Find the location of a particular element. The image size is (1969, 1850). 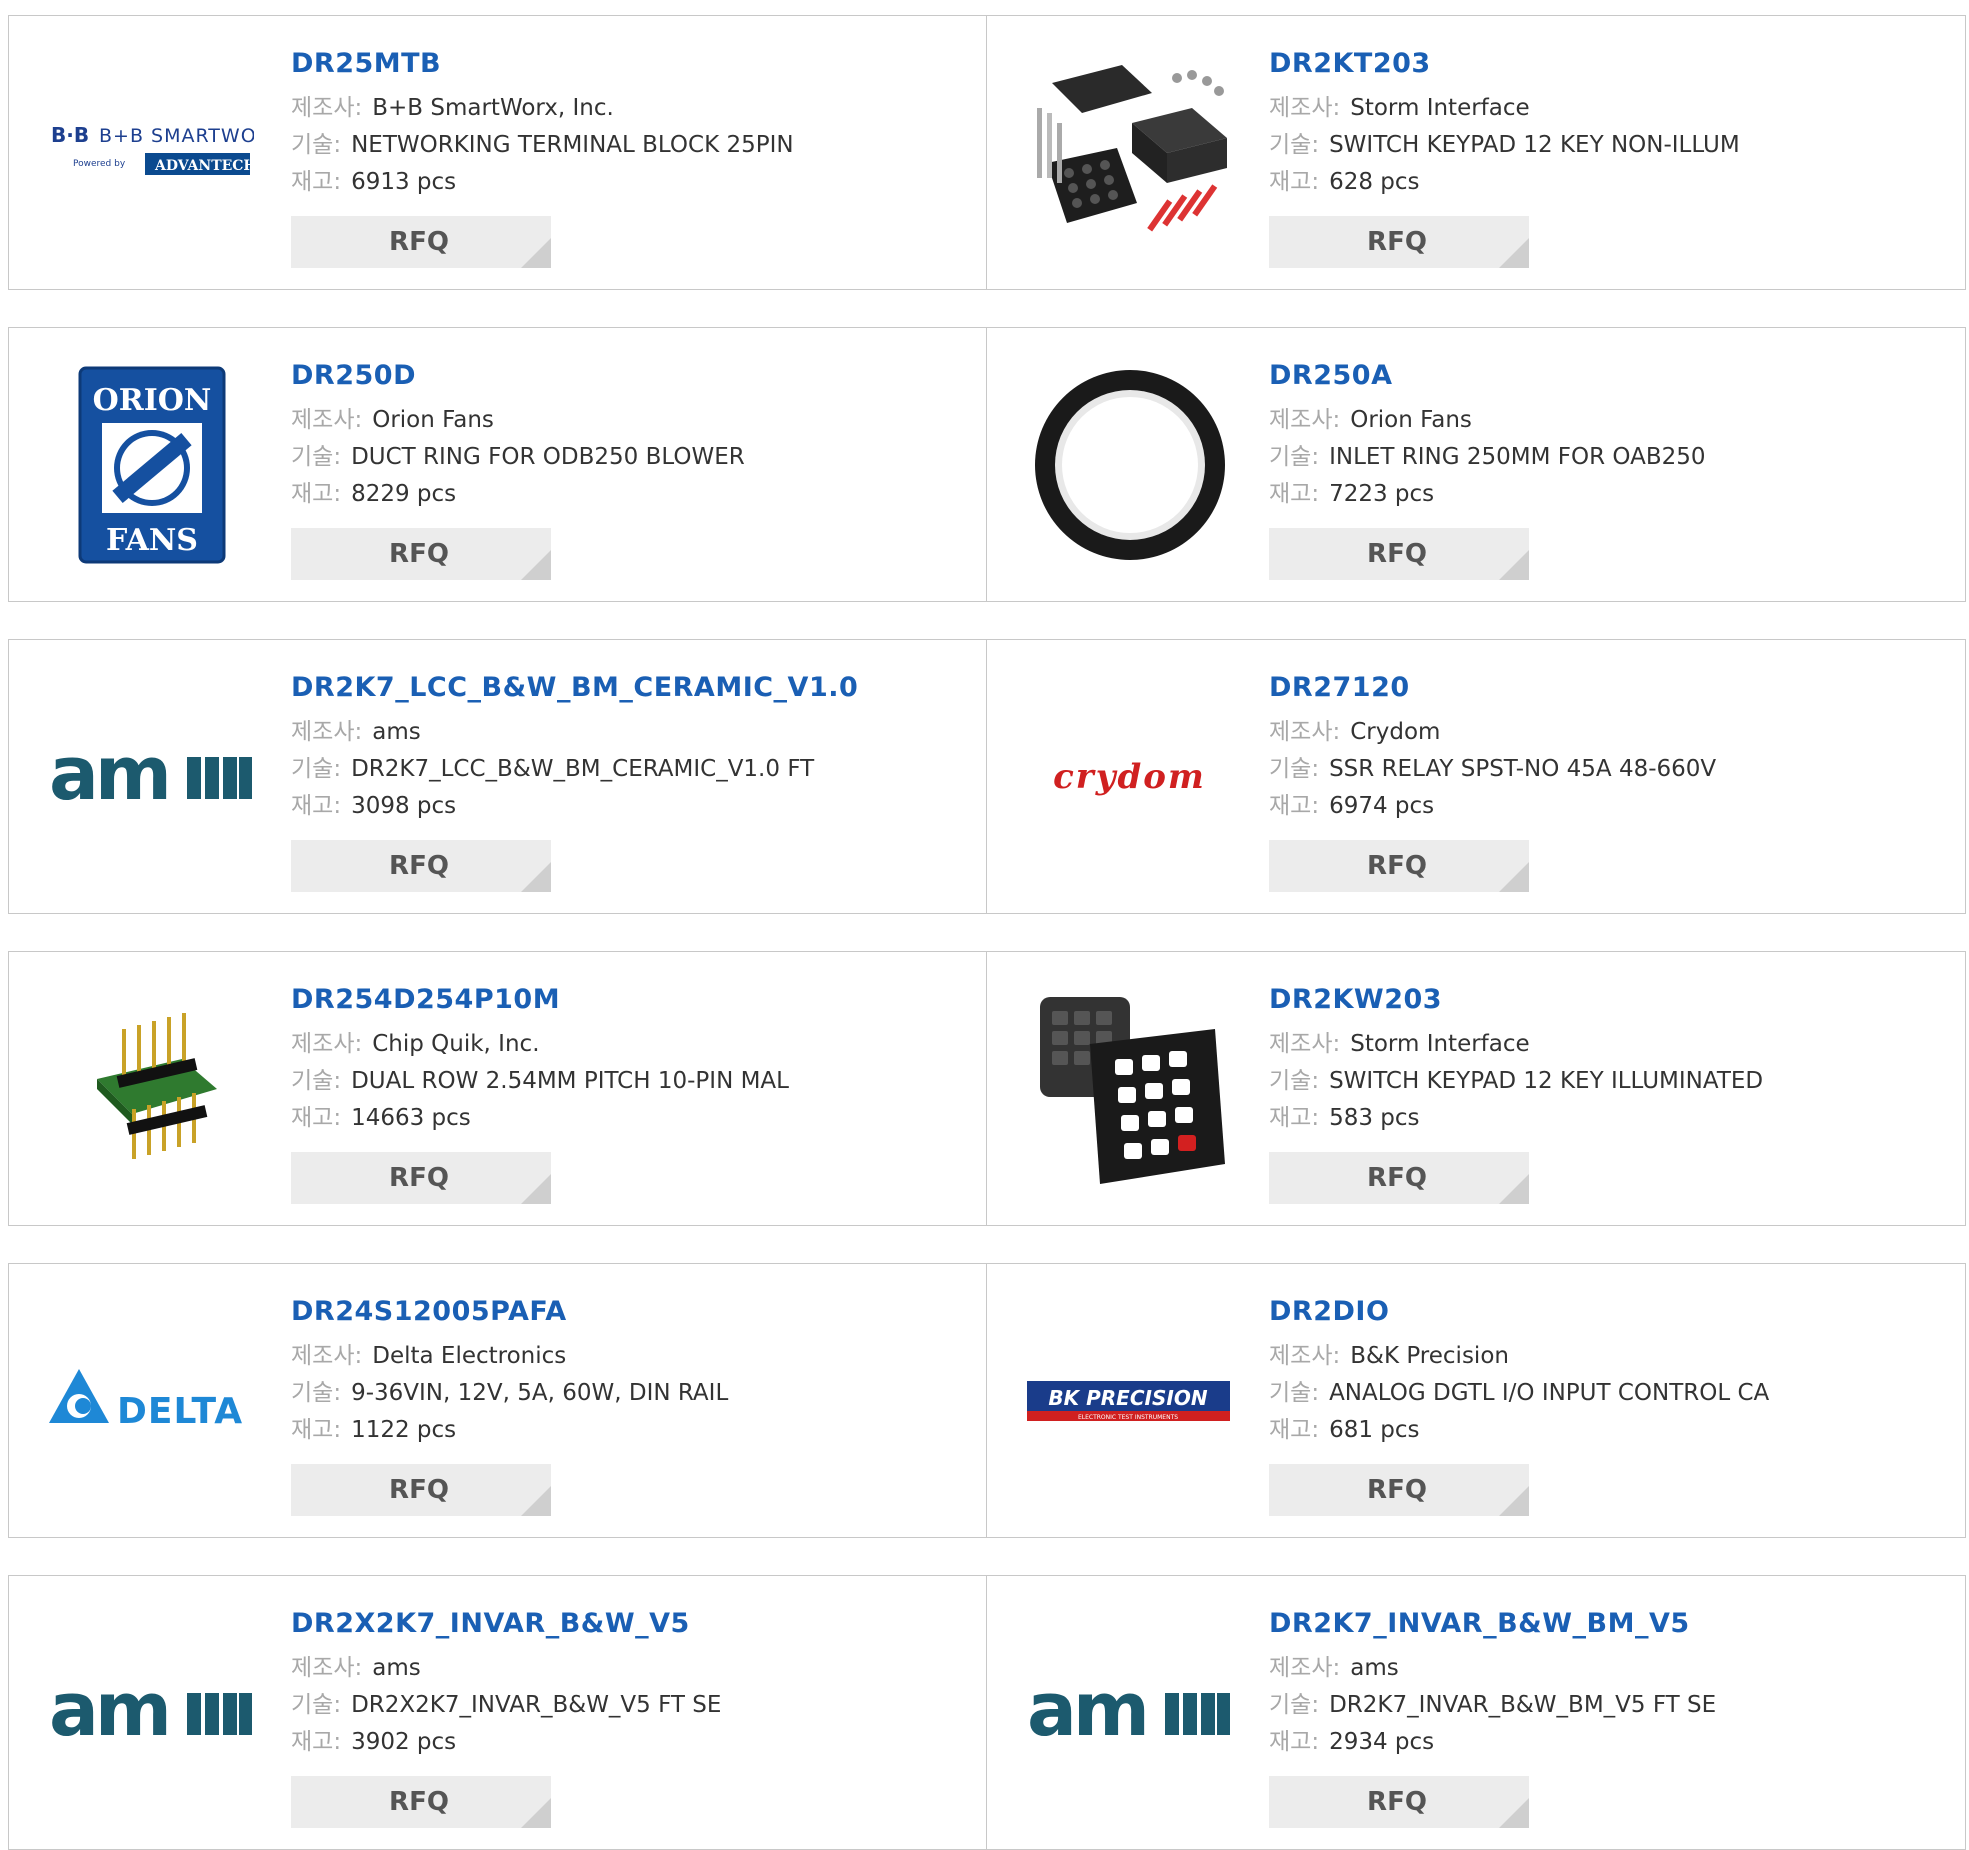

part-number-link: DR24S12005PAFA is located at coordinates (631, 1312).